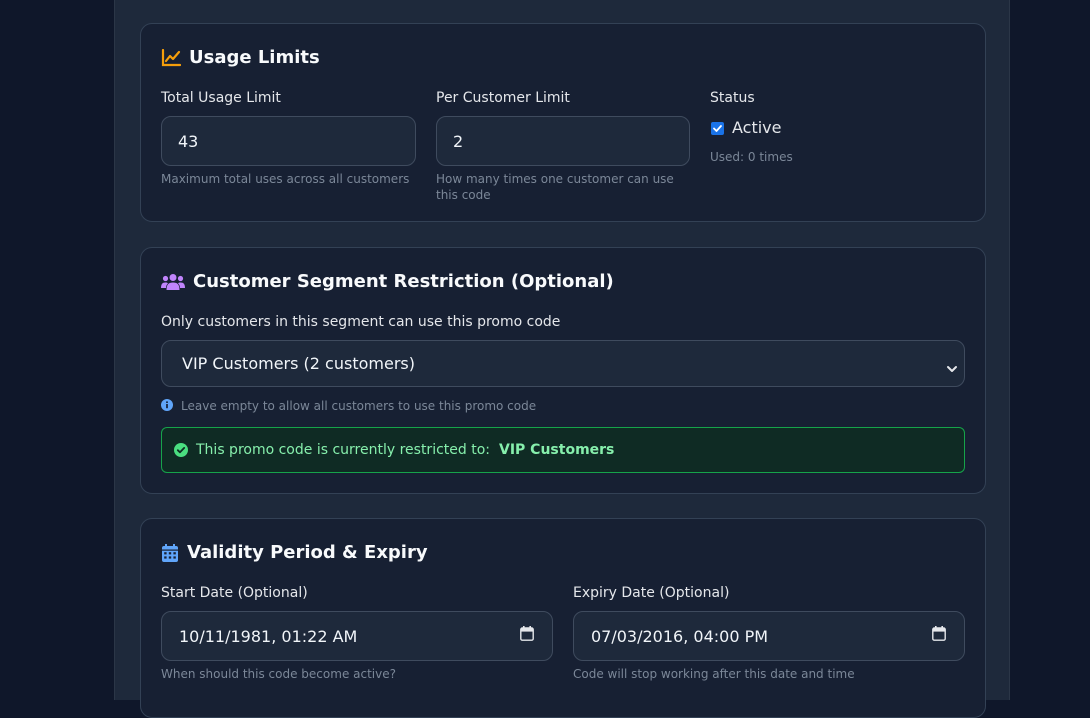 The width and height of the screenshot is (1090, 718). What do you see at coordinates (170, 553) in the screenshot?
I see `calendar-icon` at bounding box center [170, 553].